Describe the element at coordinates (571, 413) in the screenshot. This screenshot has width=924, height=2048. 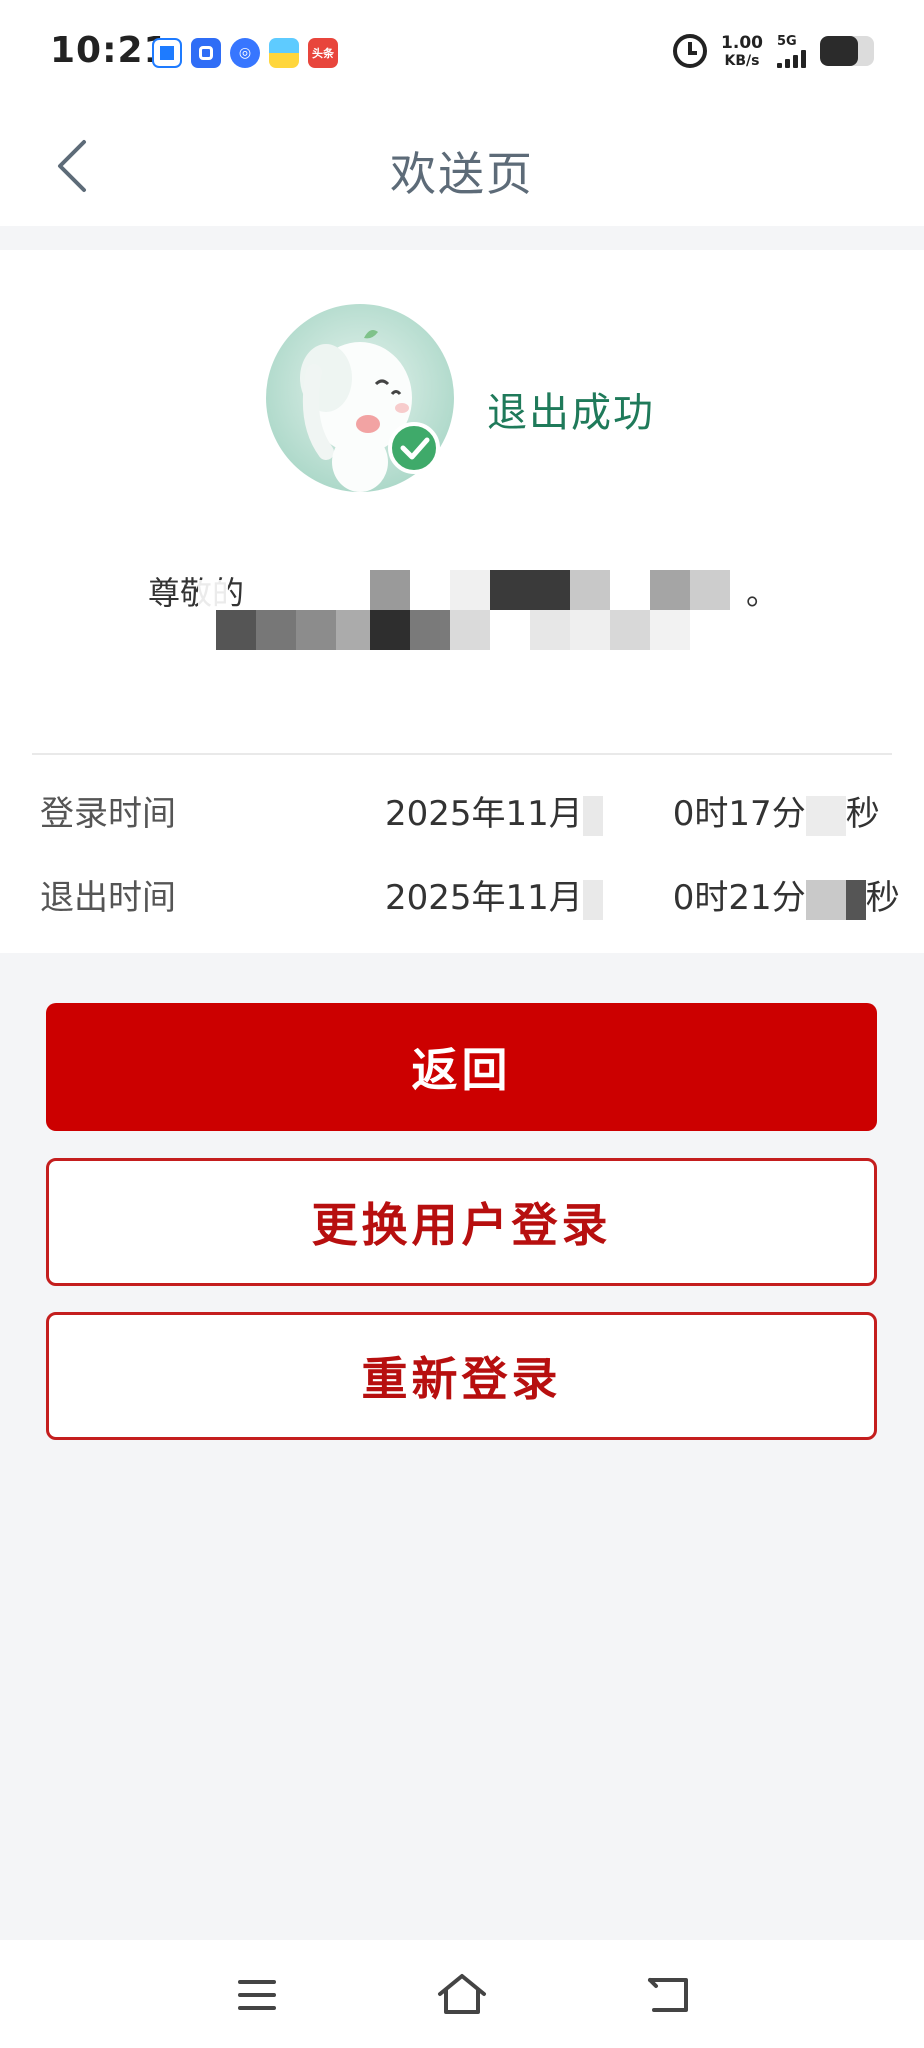
I see `logout-success-text: 退出成功` at that location.